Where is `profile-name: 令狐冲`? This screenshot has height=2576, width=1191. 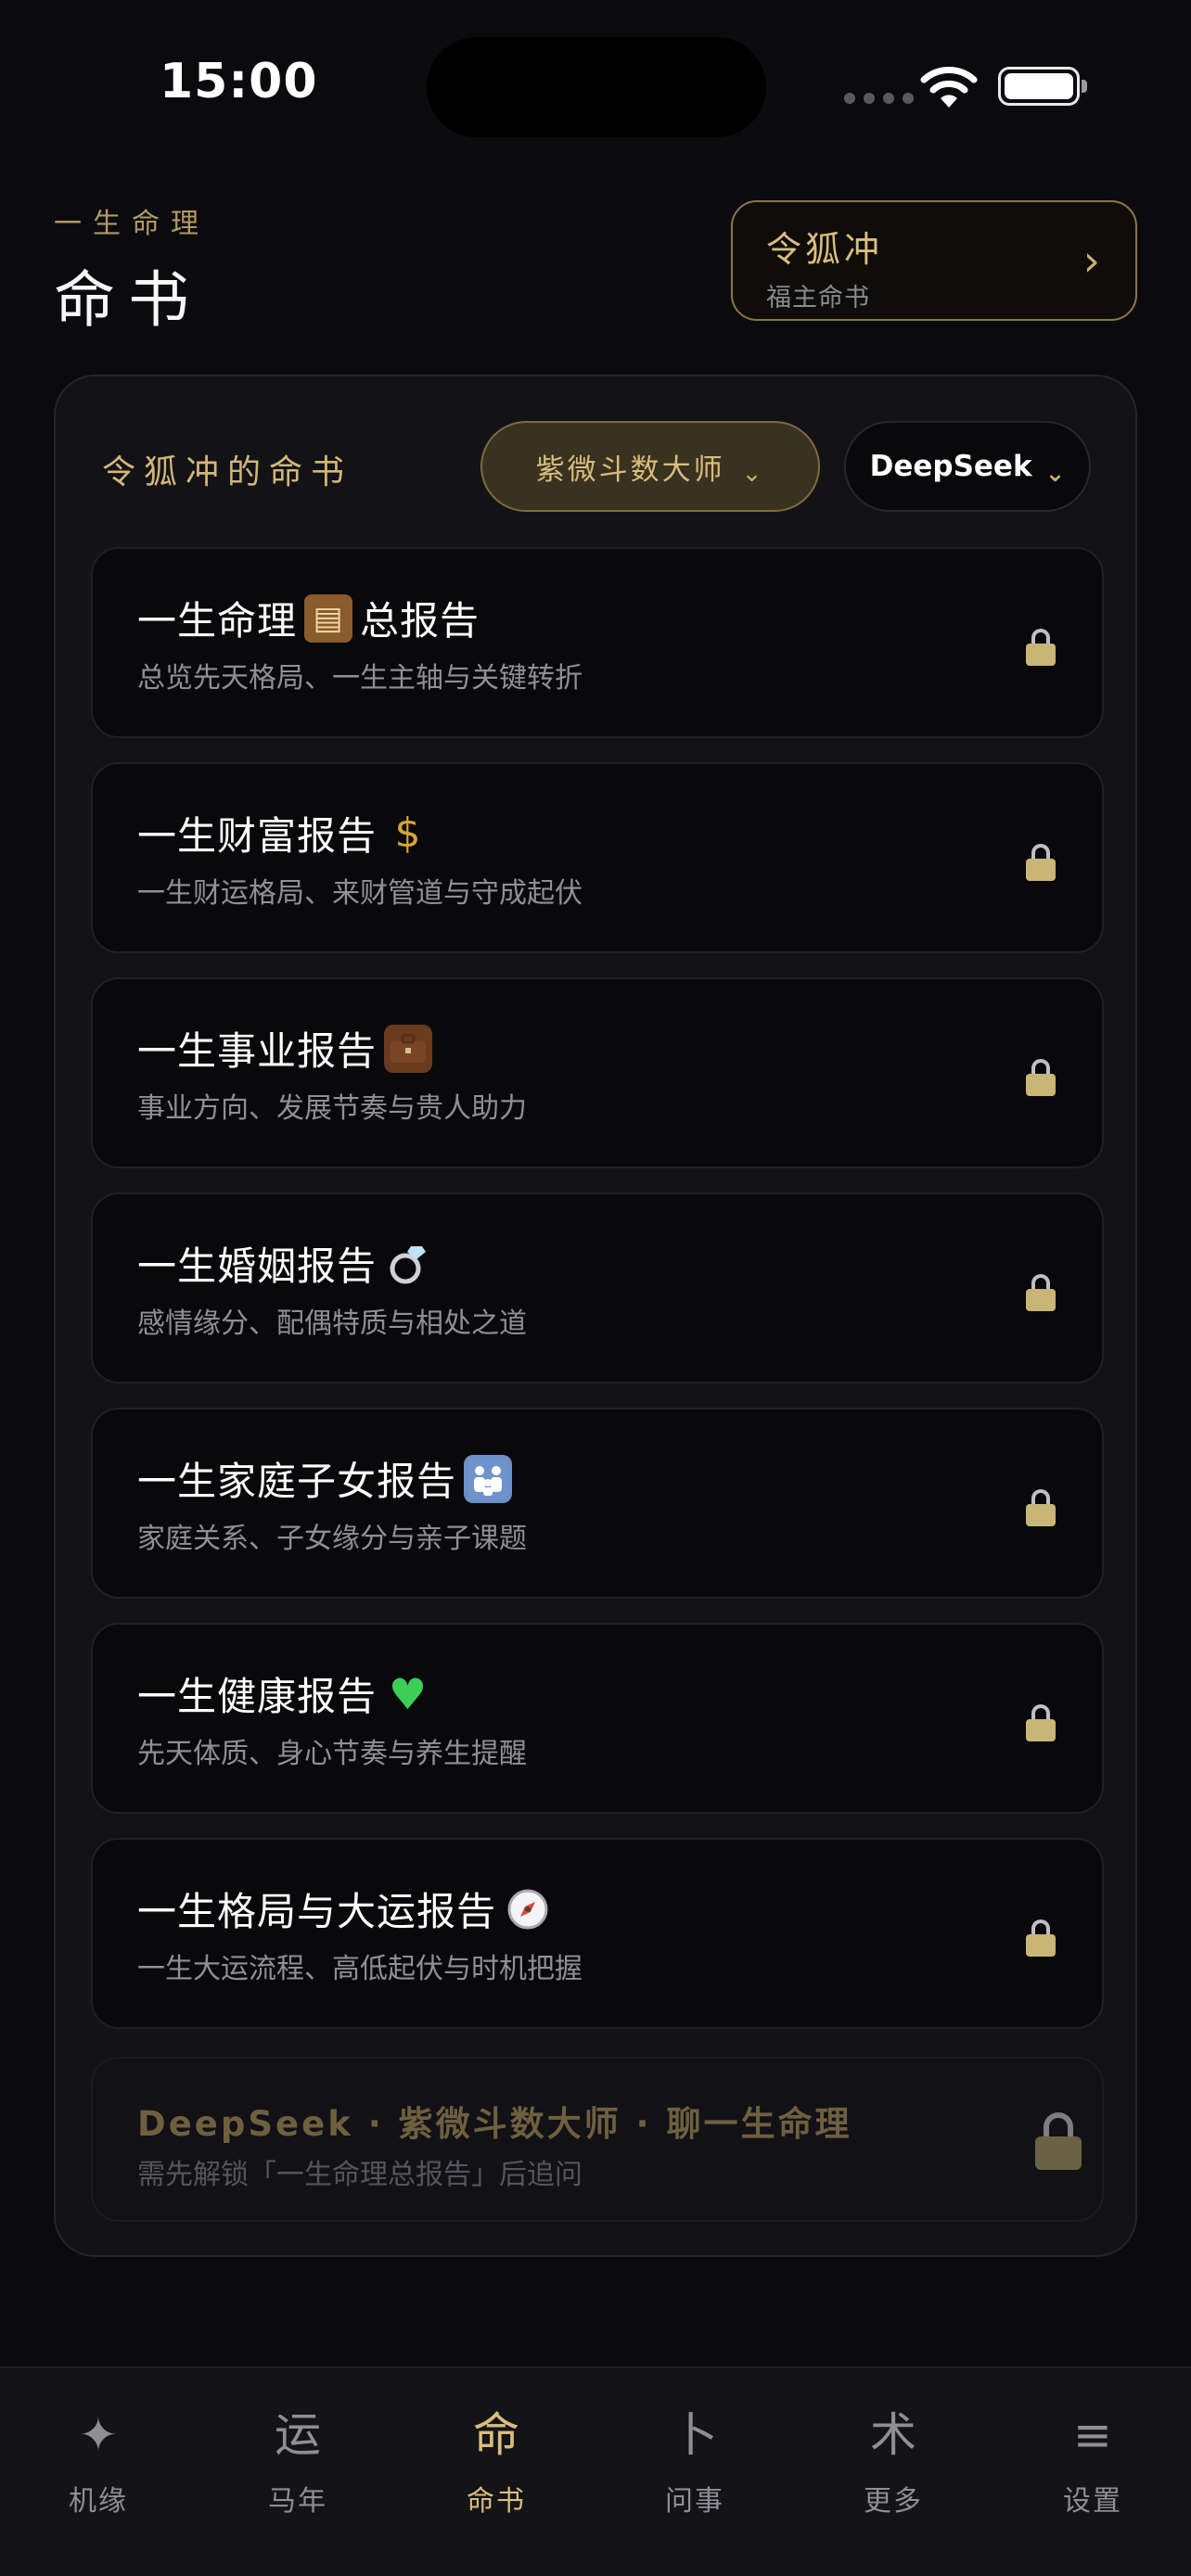 profile-name: 令狐冲 is located at coordinates (825, 249).